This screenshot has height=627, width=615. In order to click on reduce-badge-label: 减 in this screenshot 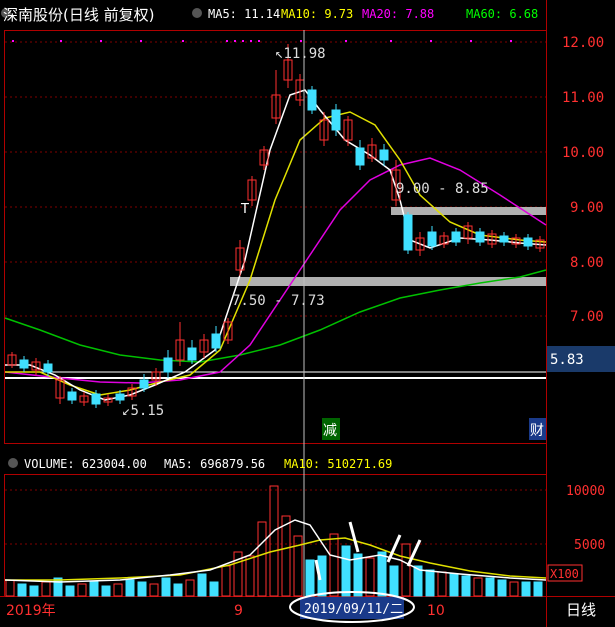, I will do `click(330, 431)`.